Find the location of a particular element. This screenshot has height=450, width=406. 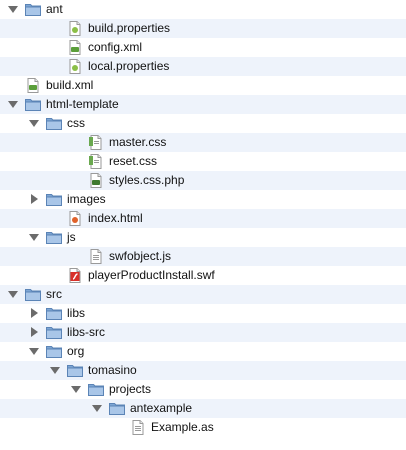

tree-file-row-playerproductinstall-swf: playerProductInstall.swf is located at coordinates (203, 275).